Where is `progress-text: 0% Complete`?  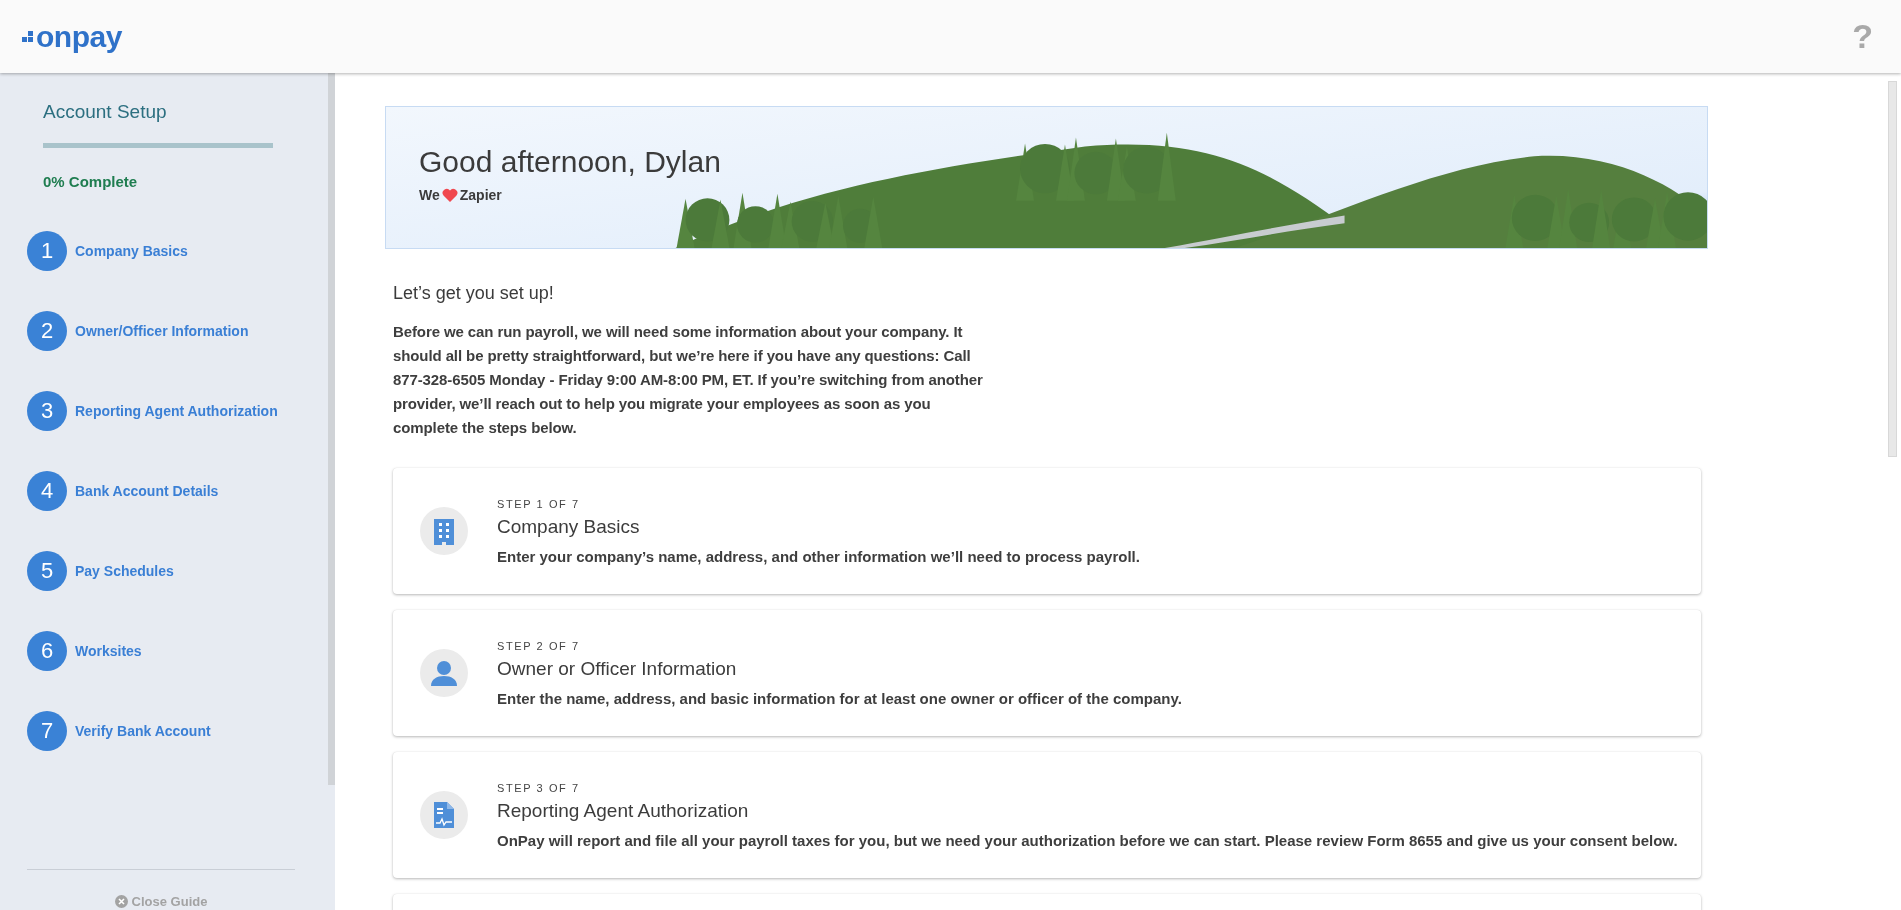
progress-text: 0% Complete is located at coordinates (91, 181).